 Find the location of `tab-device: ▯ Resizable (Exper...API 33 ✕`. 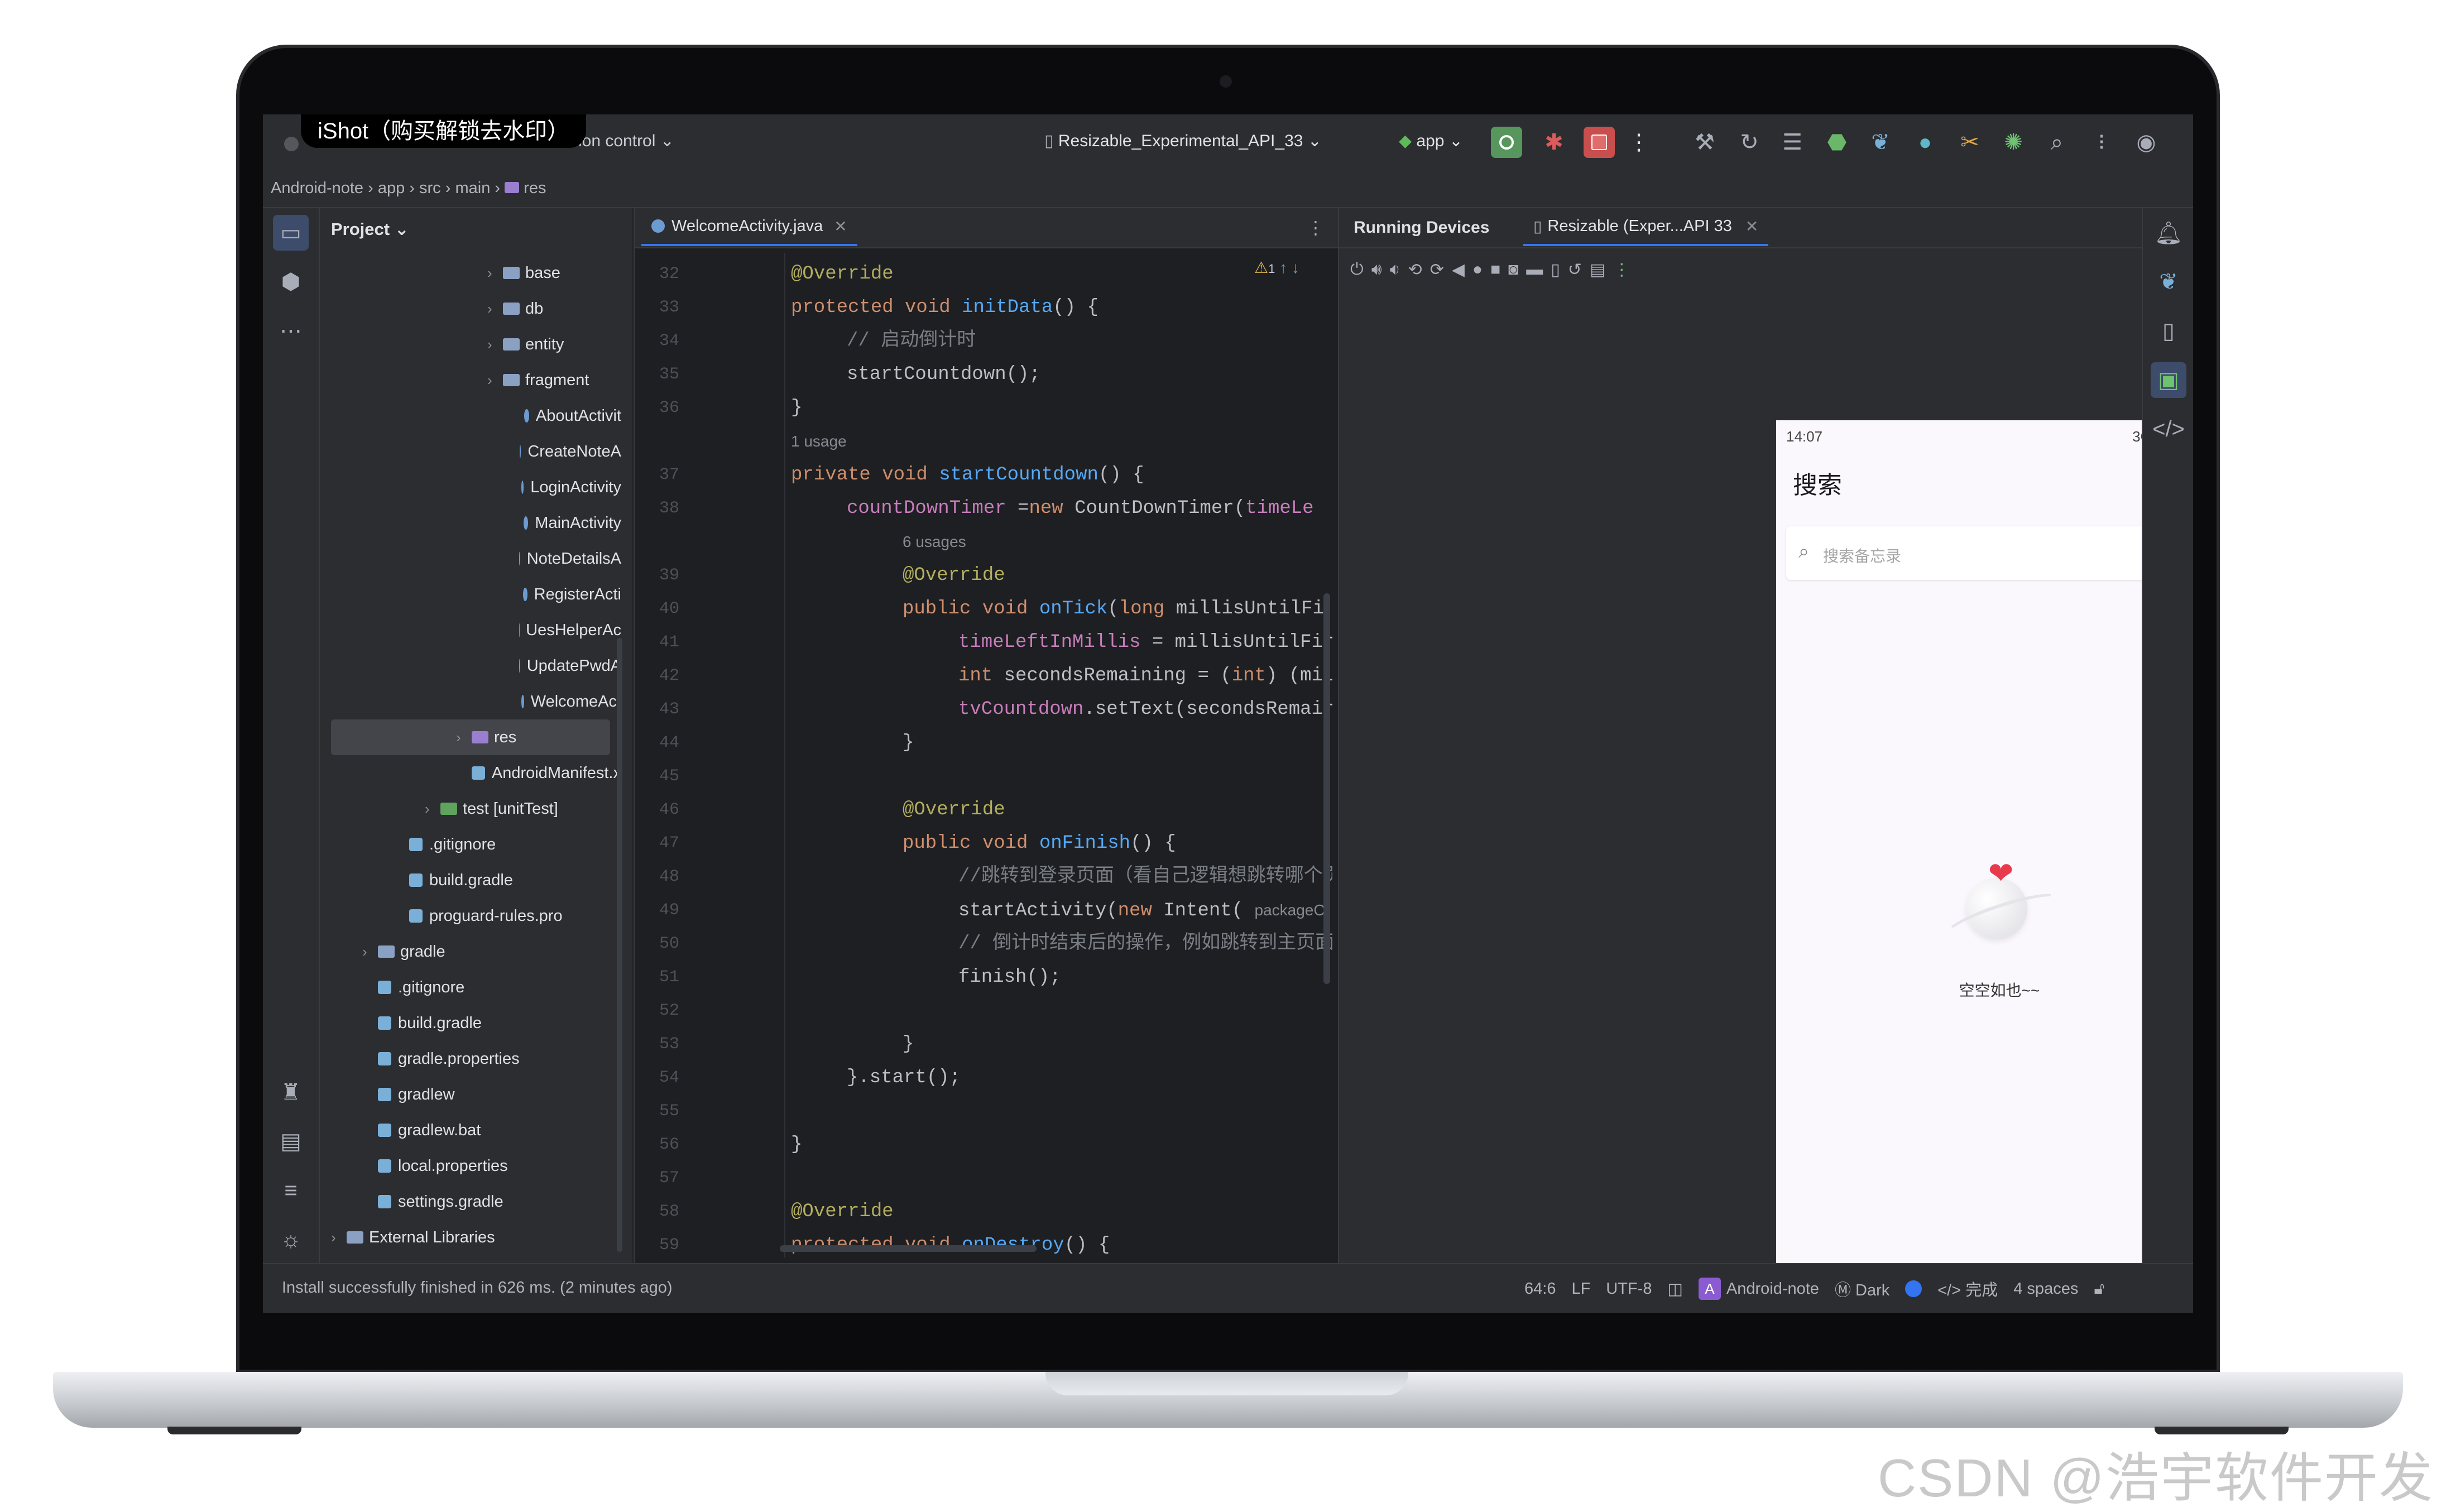

tab-device: ▯ Resizable (Exper...API 33 ✕ is located at coordinates (1646, 227).